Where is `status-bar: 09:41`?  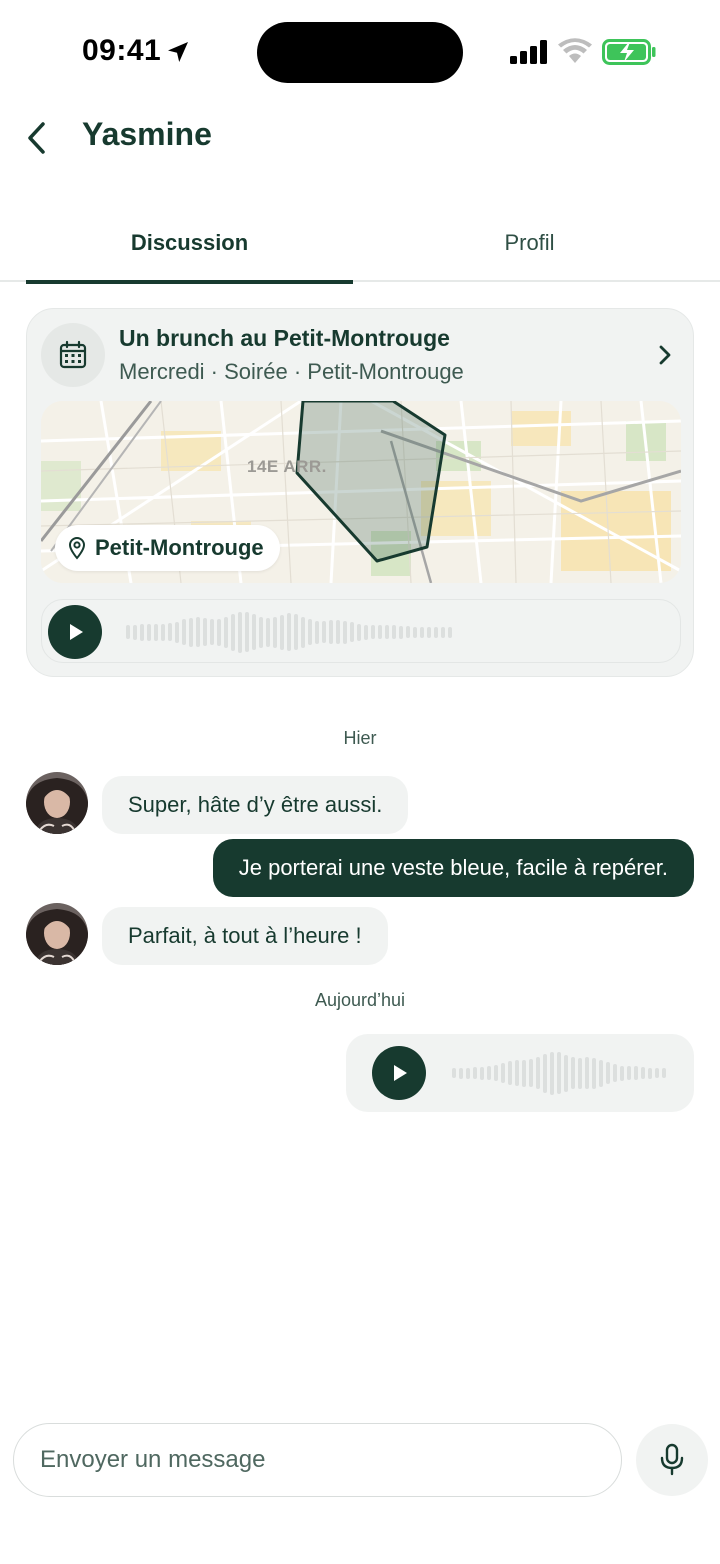 status-bar: 09:41 is located at coordinates (360, 50).